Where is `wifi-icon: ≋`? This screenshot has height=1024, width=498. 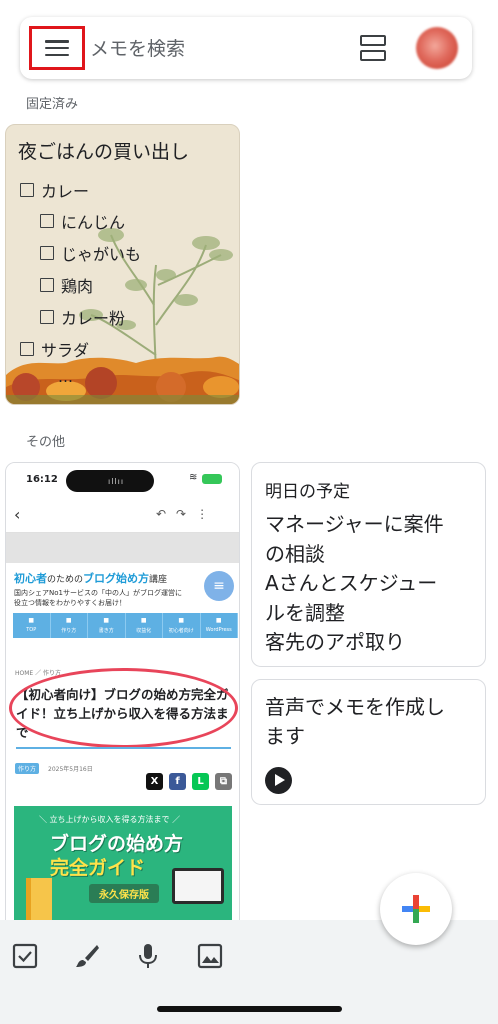 wifi-icon: ≋ is located at coordinates (193, 477).